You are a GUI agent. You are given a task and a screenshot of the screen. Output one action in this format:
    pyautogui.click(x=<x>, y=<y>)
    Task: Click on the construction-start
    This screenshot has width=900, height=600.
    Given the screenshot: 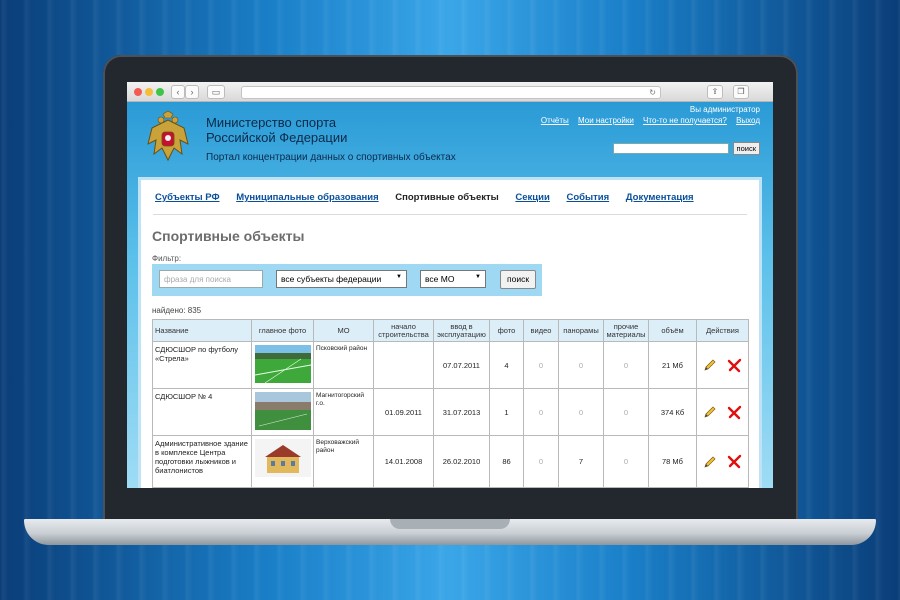 What is the action you would take?
    pyautogui.click(x=403, y=365)
    